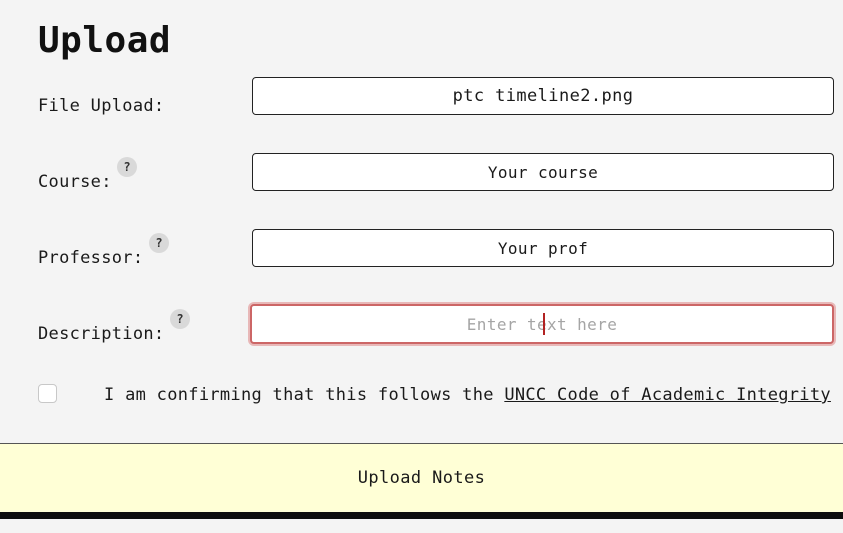 The image size is (843, 533). I want to click on description-help-icon: ?, so click(180, 319).